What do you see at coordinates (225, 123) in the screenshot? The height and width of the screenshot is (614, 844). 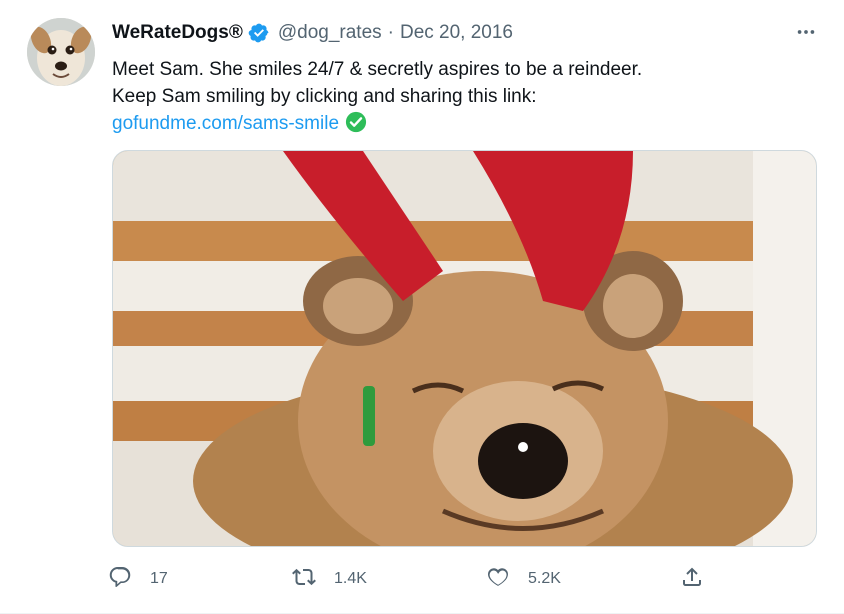 I see `gofundme-link: gofundme.com/sams-smile` at bounding box center [225, 123].